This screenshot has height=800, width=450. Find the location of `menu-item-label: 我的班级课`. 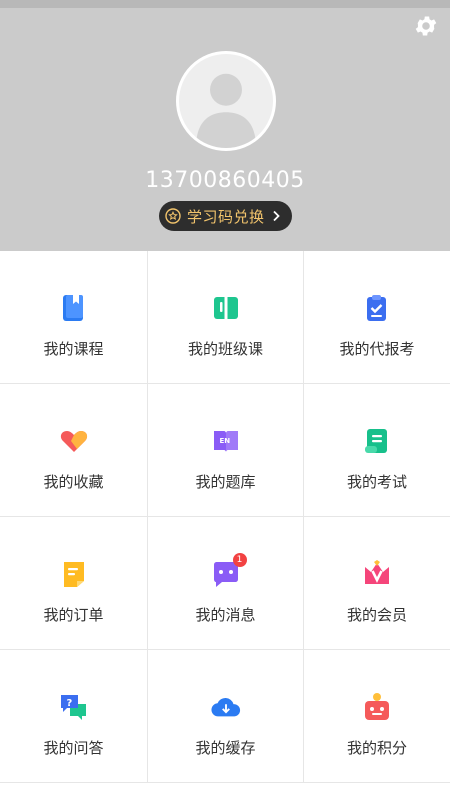

menu-item-label: 我的班级课 is located at coordinates (225, 349).